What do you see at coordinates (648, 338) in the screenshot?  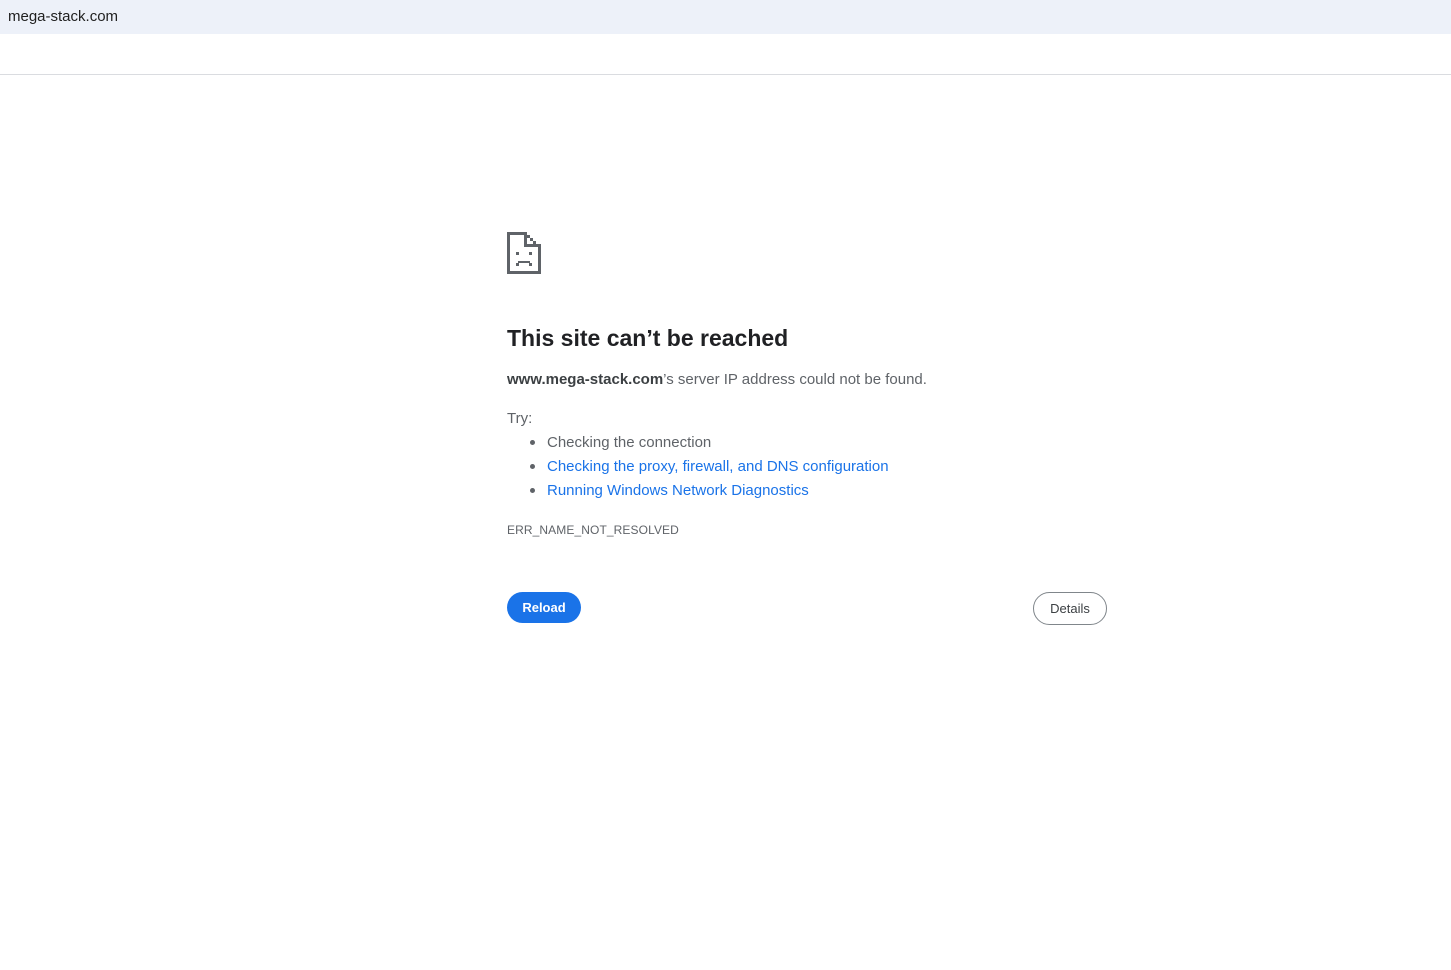 I see `page-title: This site can’t be reached` at bounding box center [648, 338].